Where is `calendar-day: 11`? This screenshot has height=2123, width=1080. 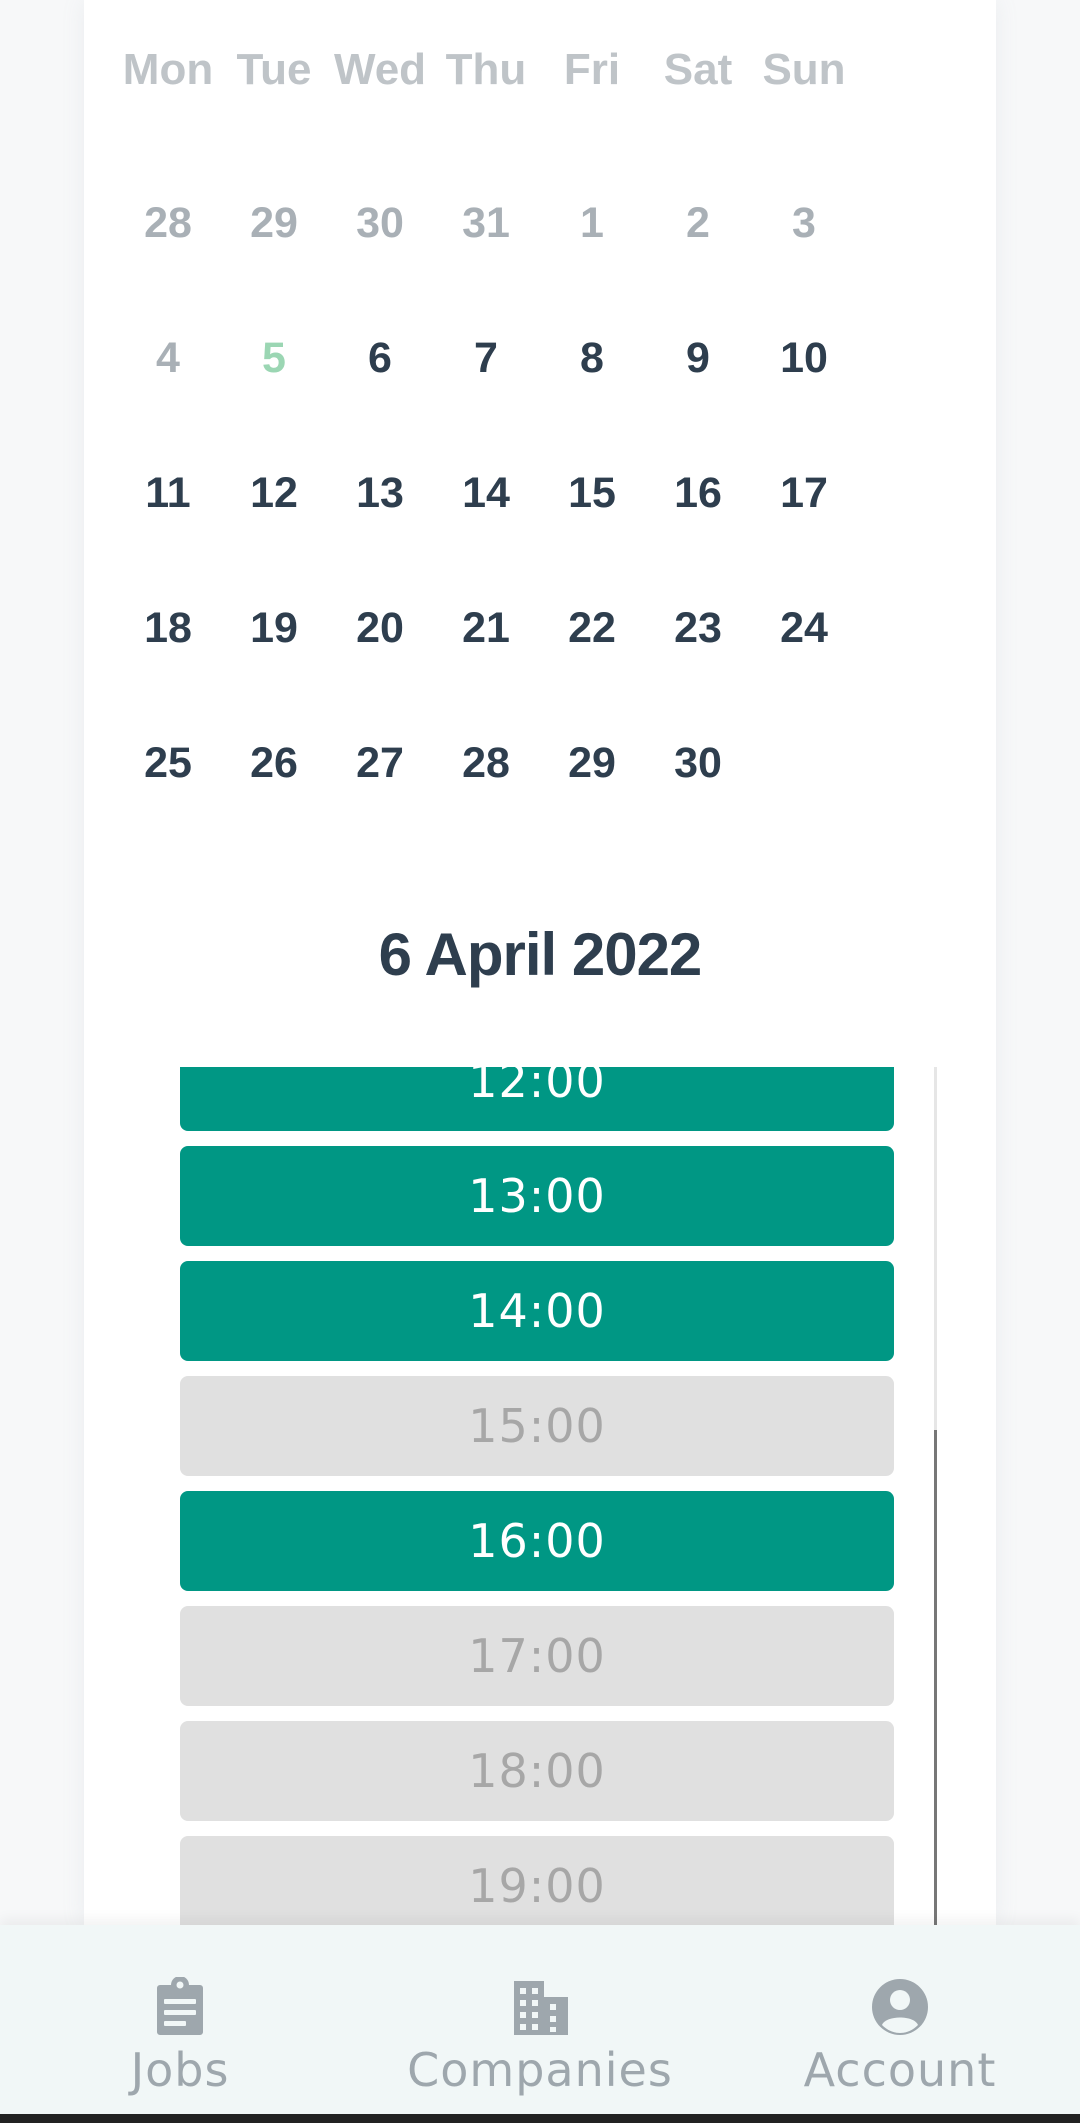
calendar-day: 11 is located at coordinates (168, 493).